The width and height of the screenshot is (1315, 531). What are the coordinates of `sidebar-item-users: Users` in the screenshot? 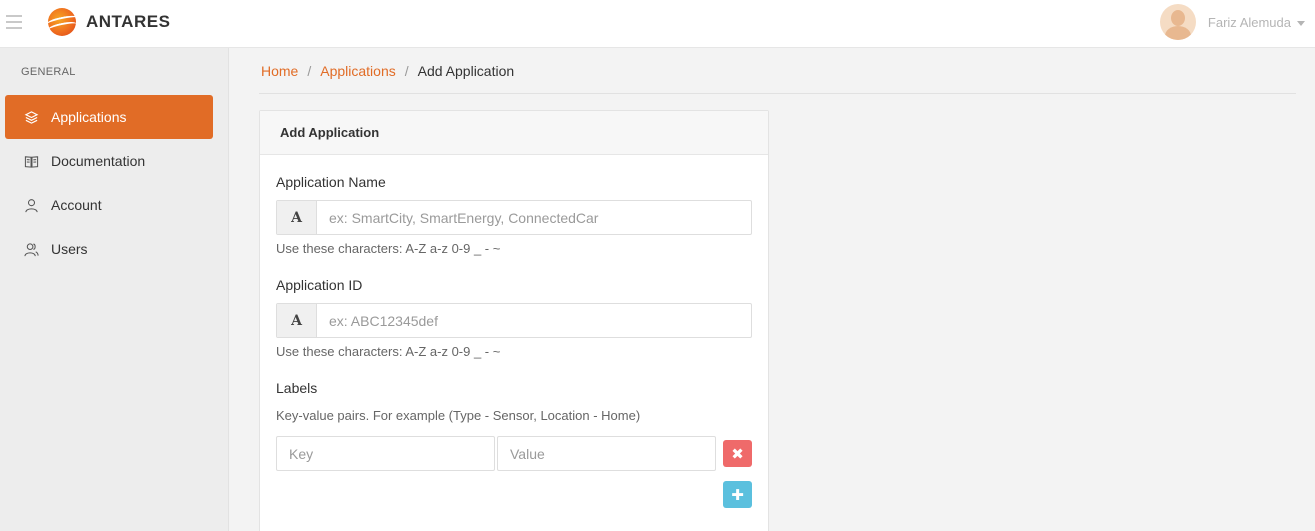 It's located at (109, 249).